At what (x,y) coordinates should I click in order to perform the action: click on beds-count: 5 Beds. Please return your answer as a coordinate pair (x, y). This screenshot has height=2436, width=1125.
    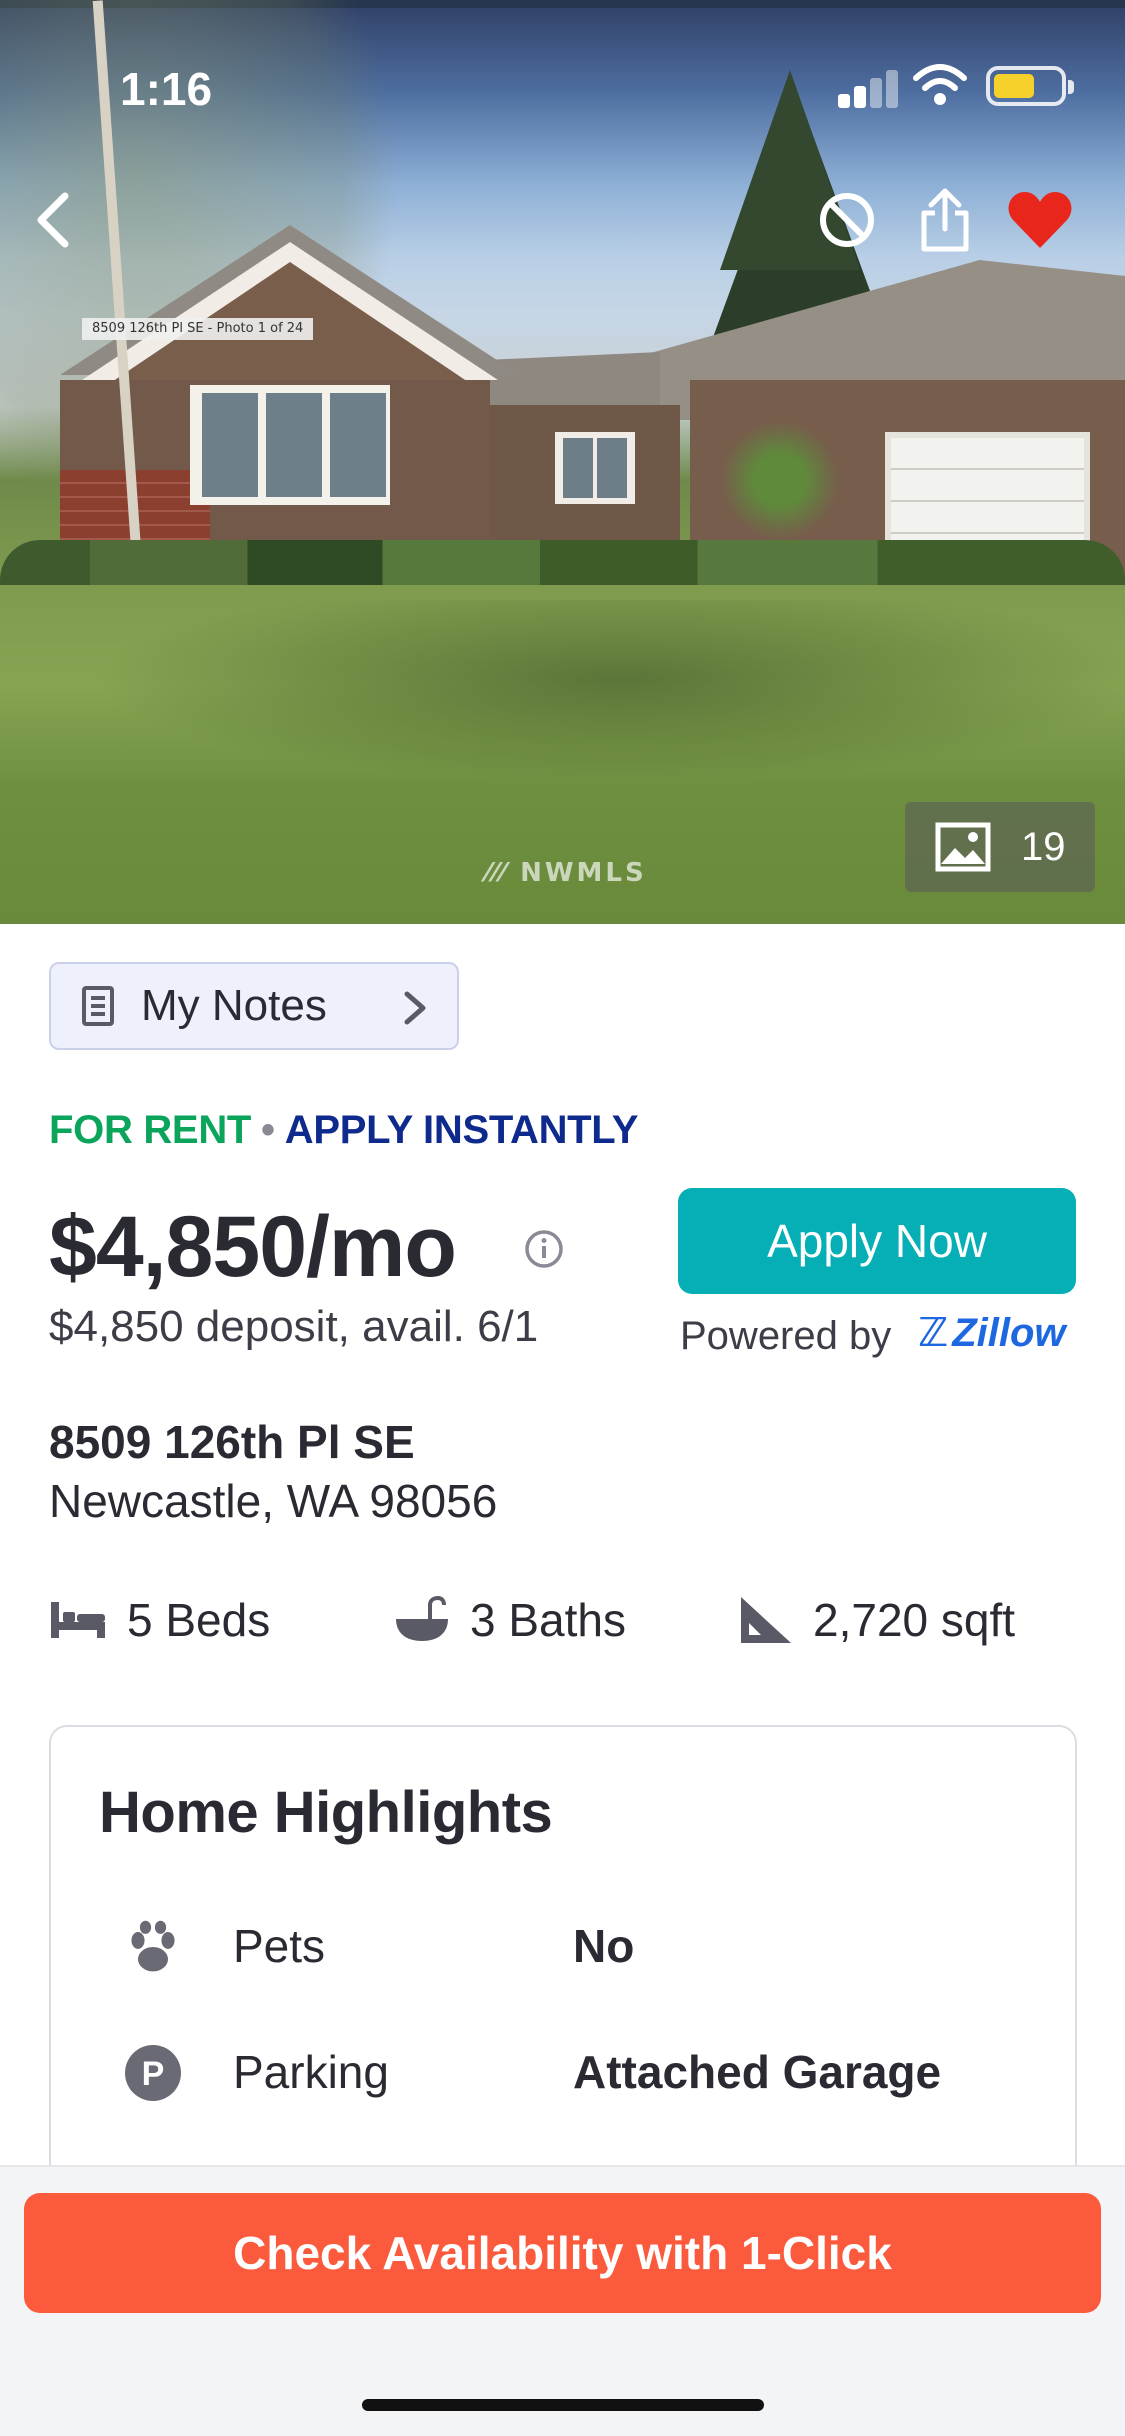
    Looking at the image, I should click on (199, 1620).